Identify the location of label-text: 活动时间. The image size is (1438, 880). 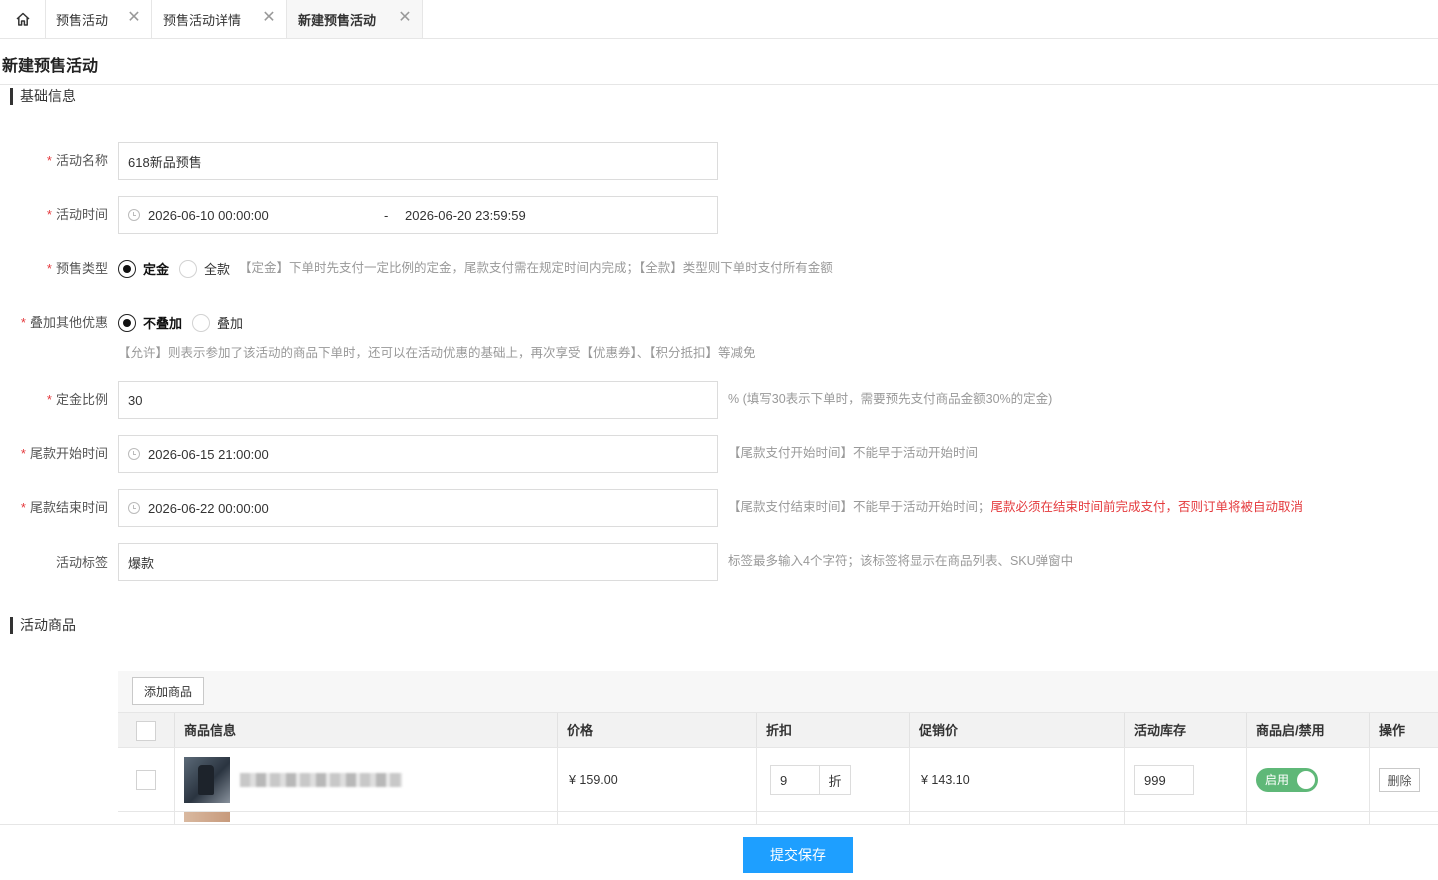
(81, 214).